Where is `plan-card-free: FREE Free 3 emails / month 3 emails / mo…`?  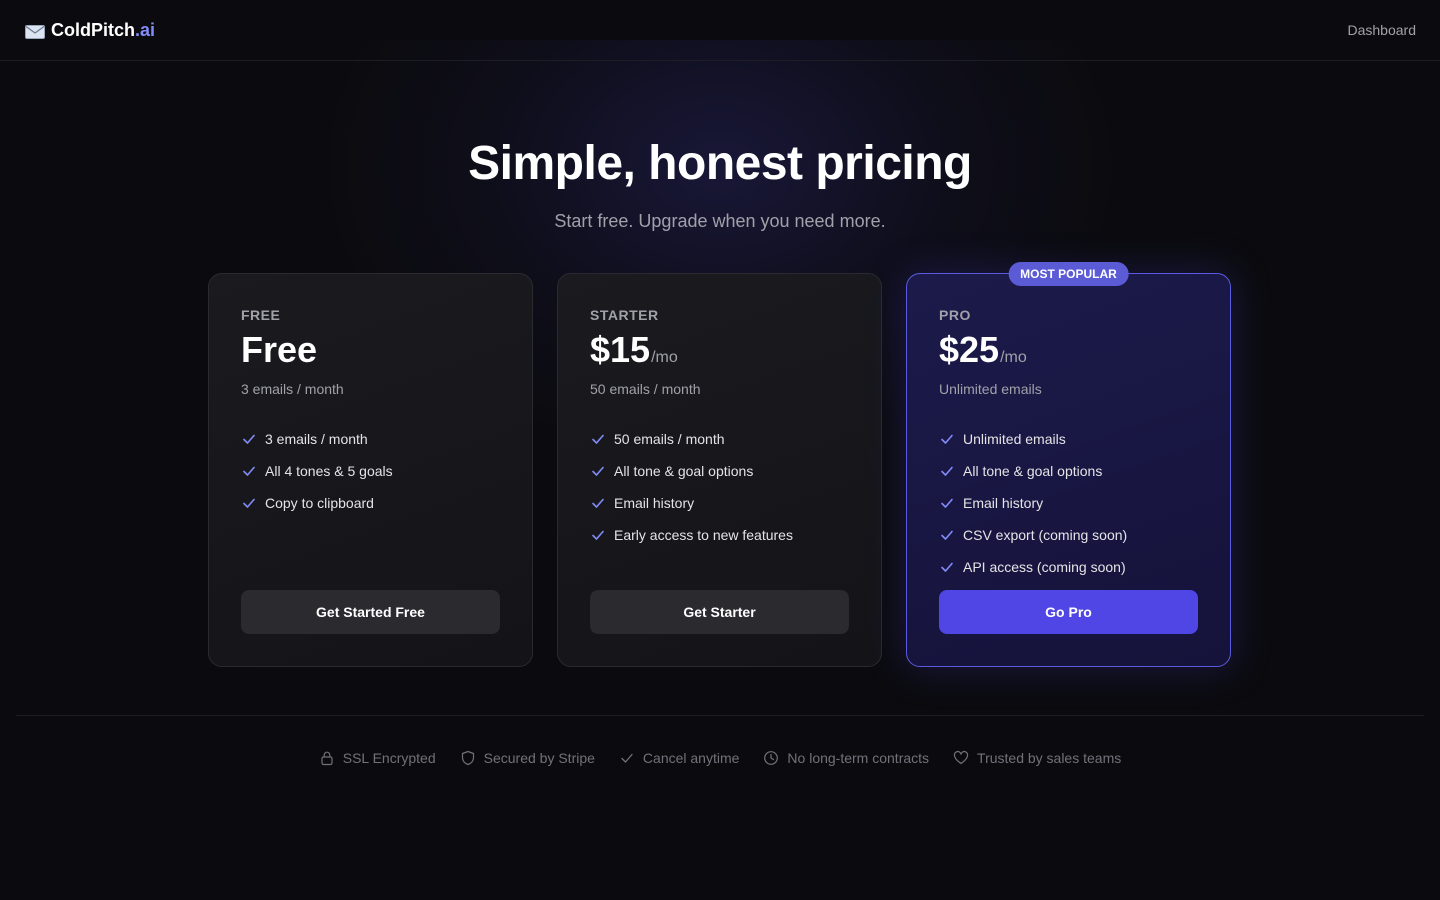 plan-card-free: FREE Free 3 emails / month 3 emails / mo… is located at coordinates (370, 470).